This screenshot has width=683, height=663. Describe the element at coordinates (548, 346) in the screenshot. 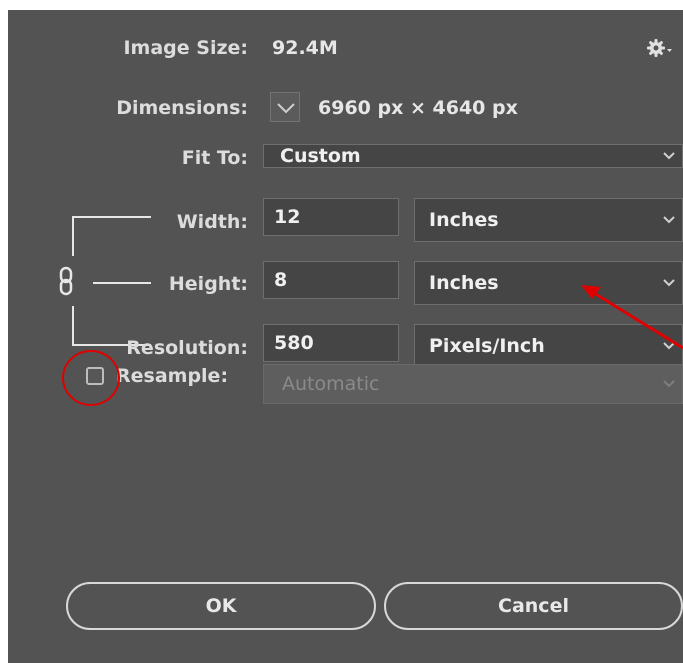

I see `resolution-unit-select: Pixels/Inch` at that location.